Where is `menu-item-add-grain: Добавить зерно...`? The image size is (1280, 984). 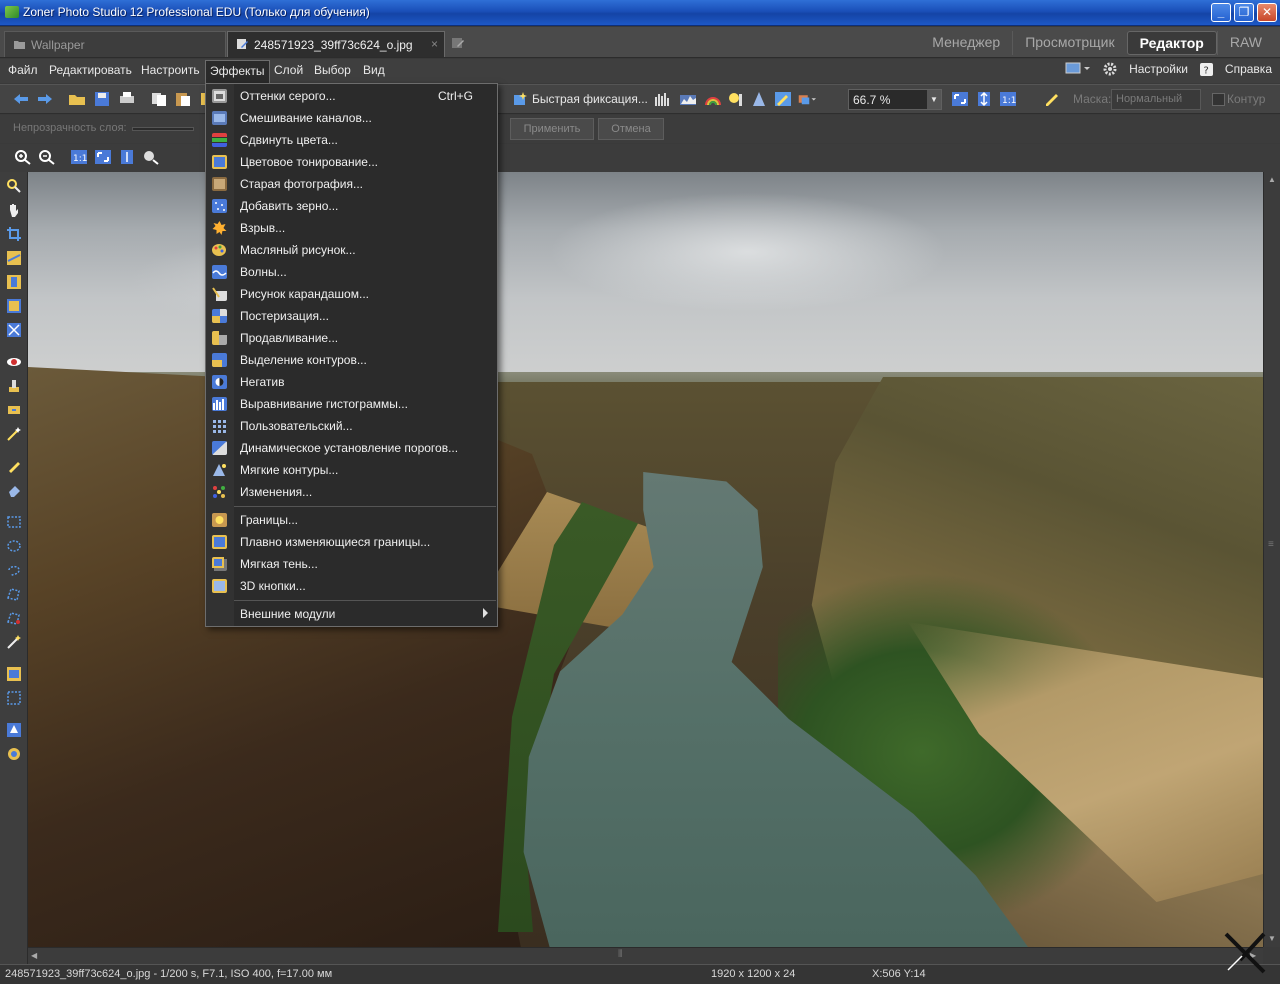
menu-item-add-grain: Добавить зерно... is located at coordinates (351, 206).